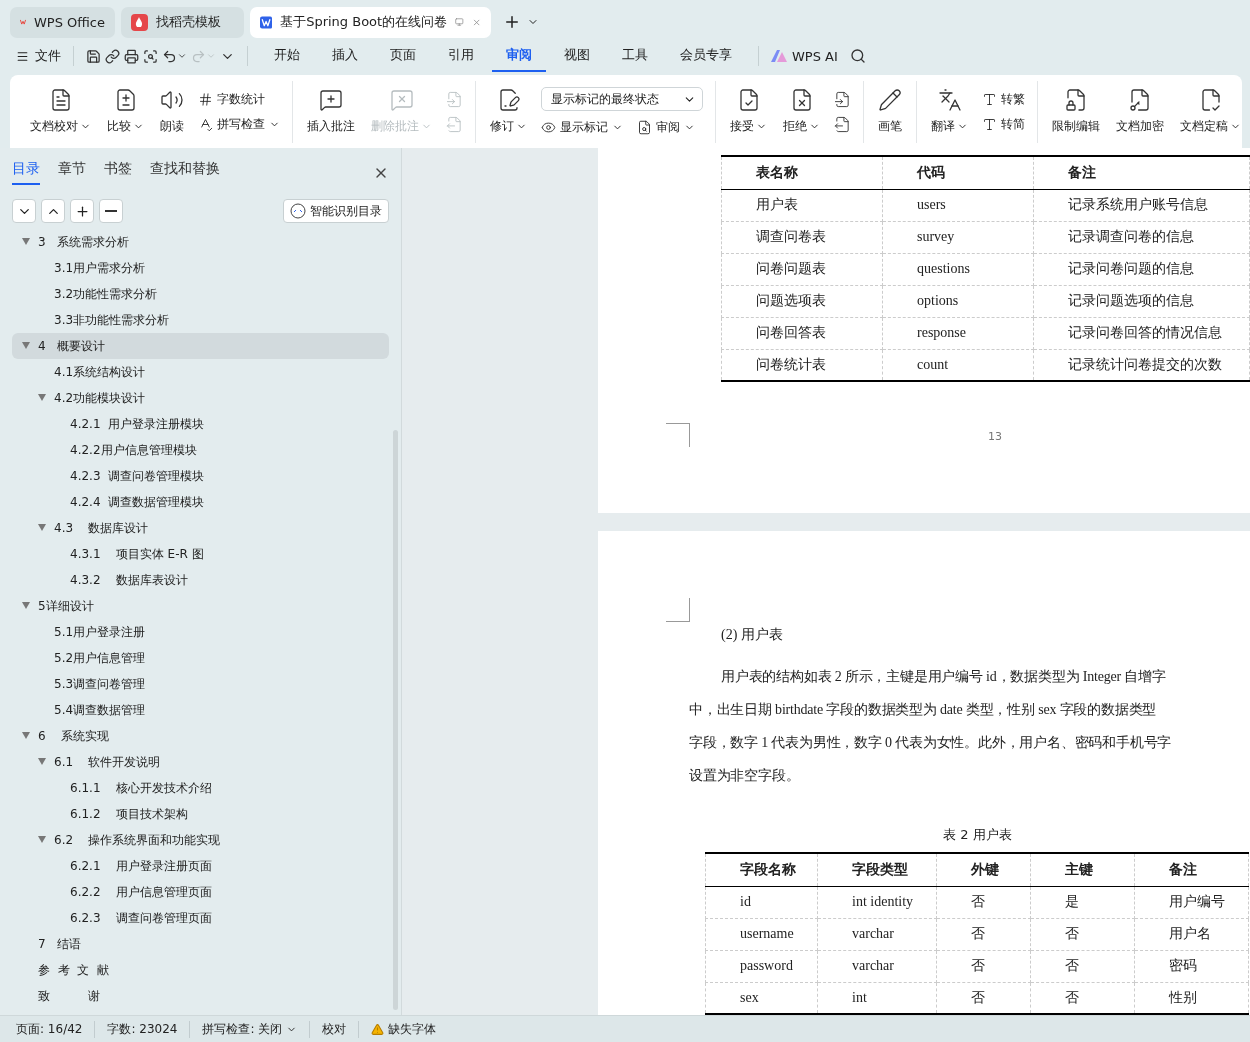  Describe the element at coordinates (56, 1029) in the screenshot. I see `status-item: 页面: 16/42` at that location.